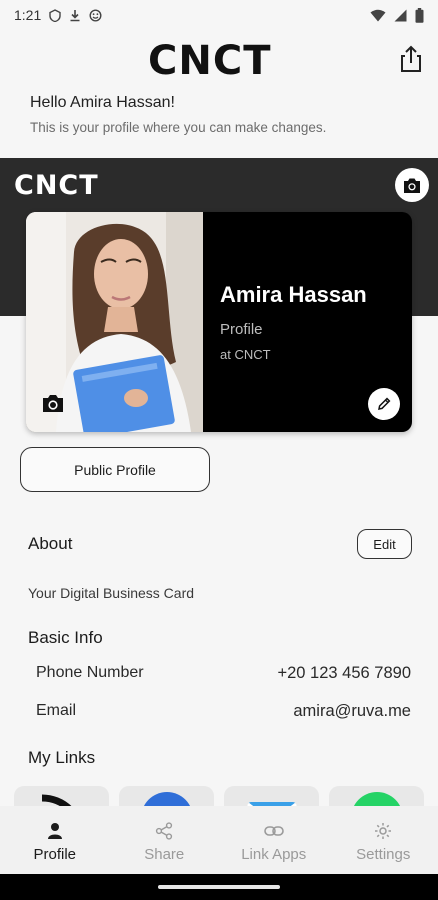 The width and height of the screenshot is (438, 900). Describe the element at coordinates (411, 59) in the screenshot. I see `share-icon` at that location.